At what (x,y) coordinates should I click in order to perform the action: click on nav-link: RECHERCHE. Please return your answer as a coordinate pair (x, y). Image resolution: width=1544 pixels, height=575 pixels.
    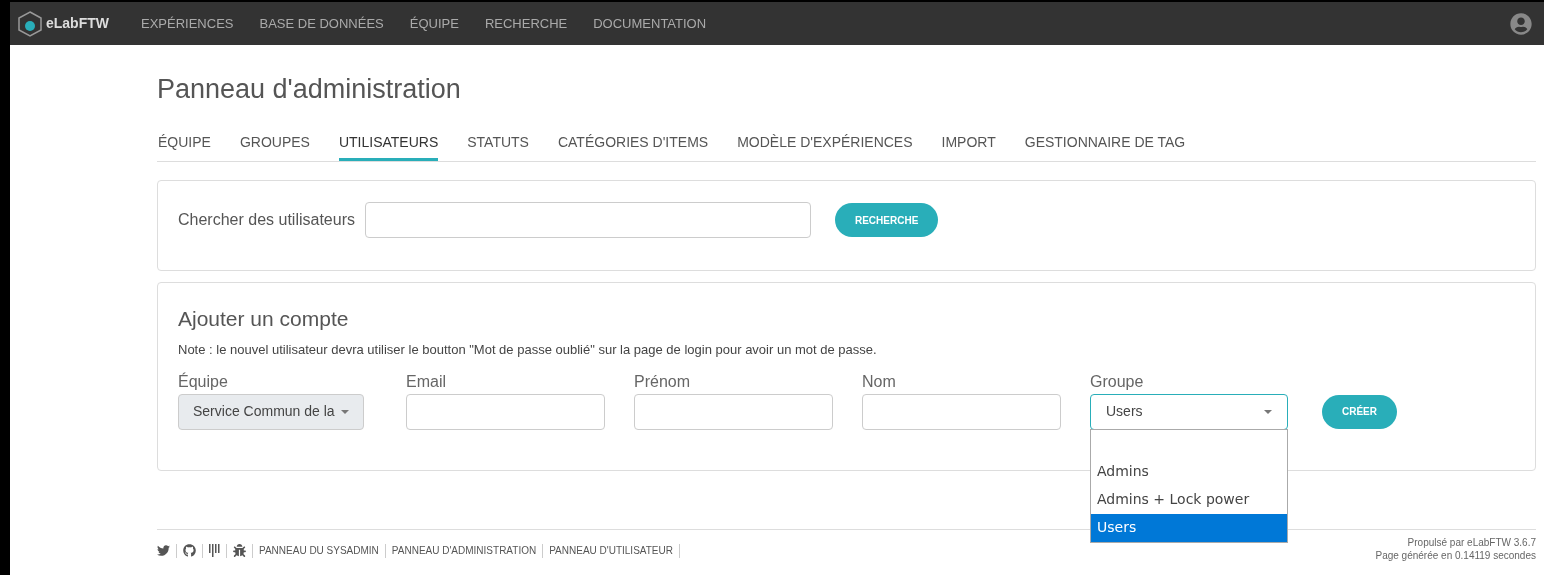
    Looking at the image, I should click on (526, 23).